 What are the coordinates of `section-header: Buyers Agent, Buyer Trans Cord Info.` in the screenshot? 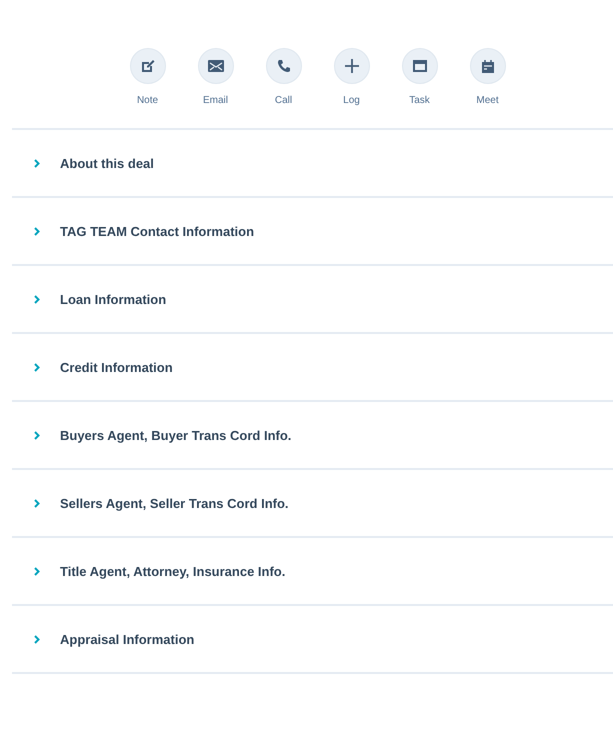 It's located at (176, 435).